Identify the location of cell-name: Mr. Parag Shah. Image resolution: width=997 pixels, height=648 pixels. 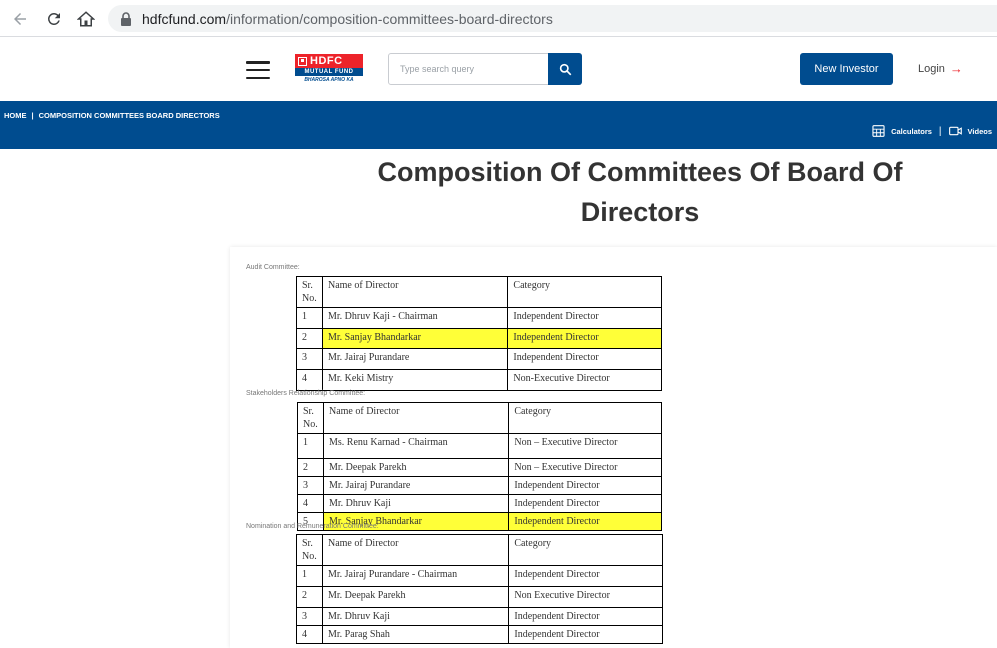
(415, 634).